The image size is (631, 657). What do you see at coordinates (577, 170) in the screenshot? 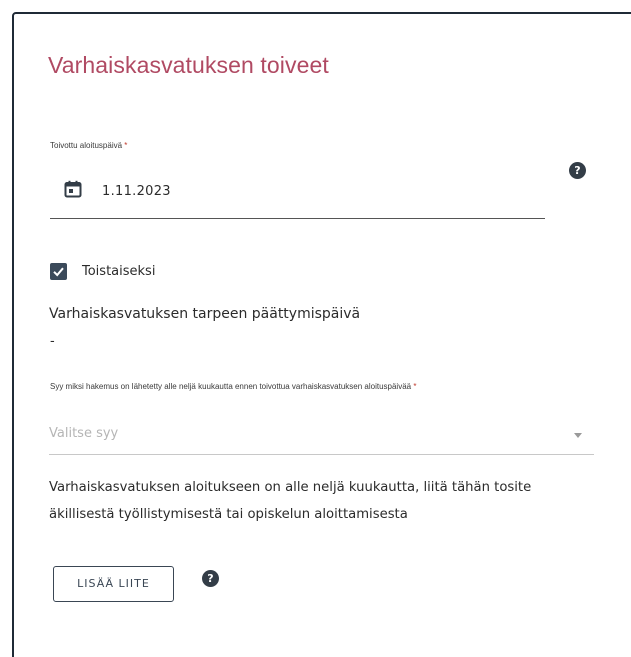
I see `start-date-help-icon: ?` at bounding box center [577, 170].